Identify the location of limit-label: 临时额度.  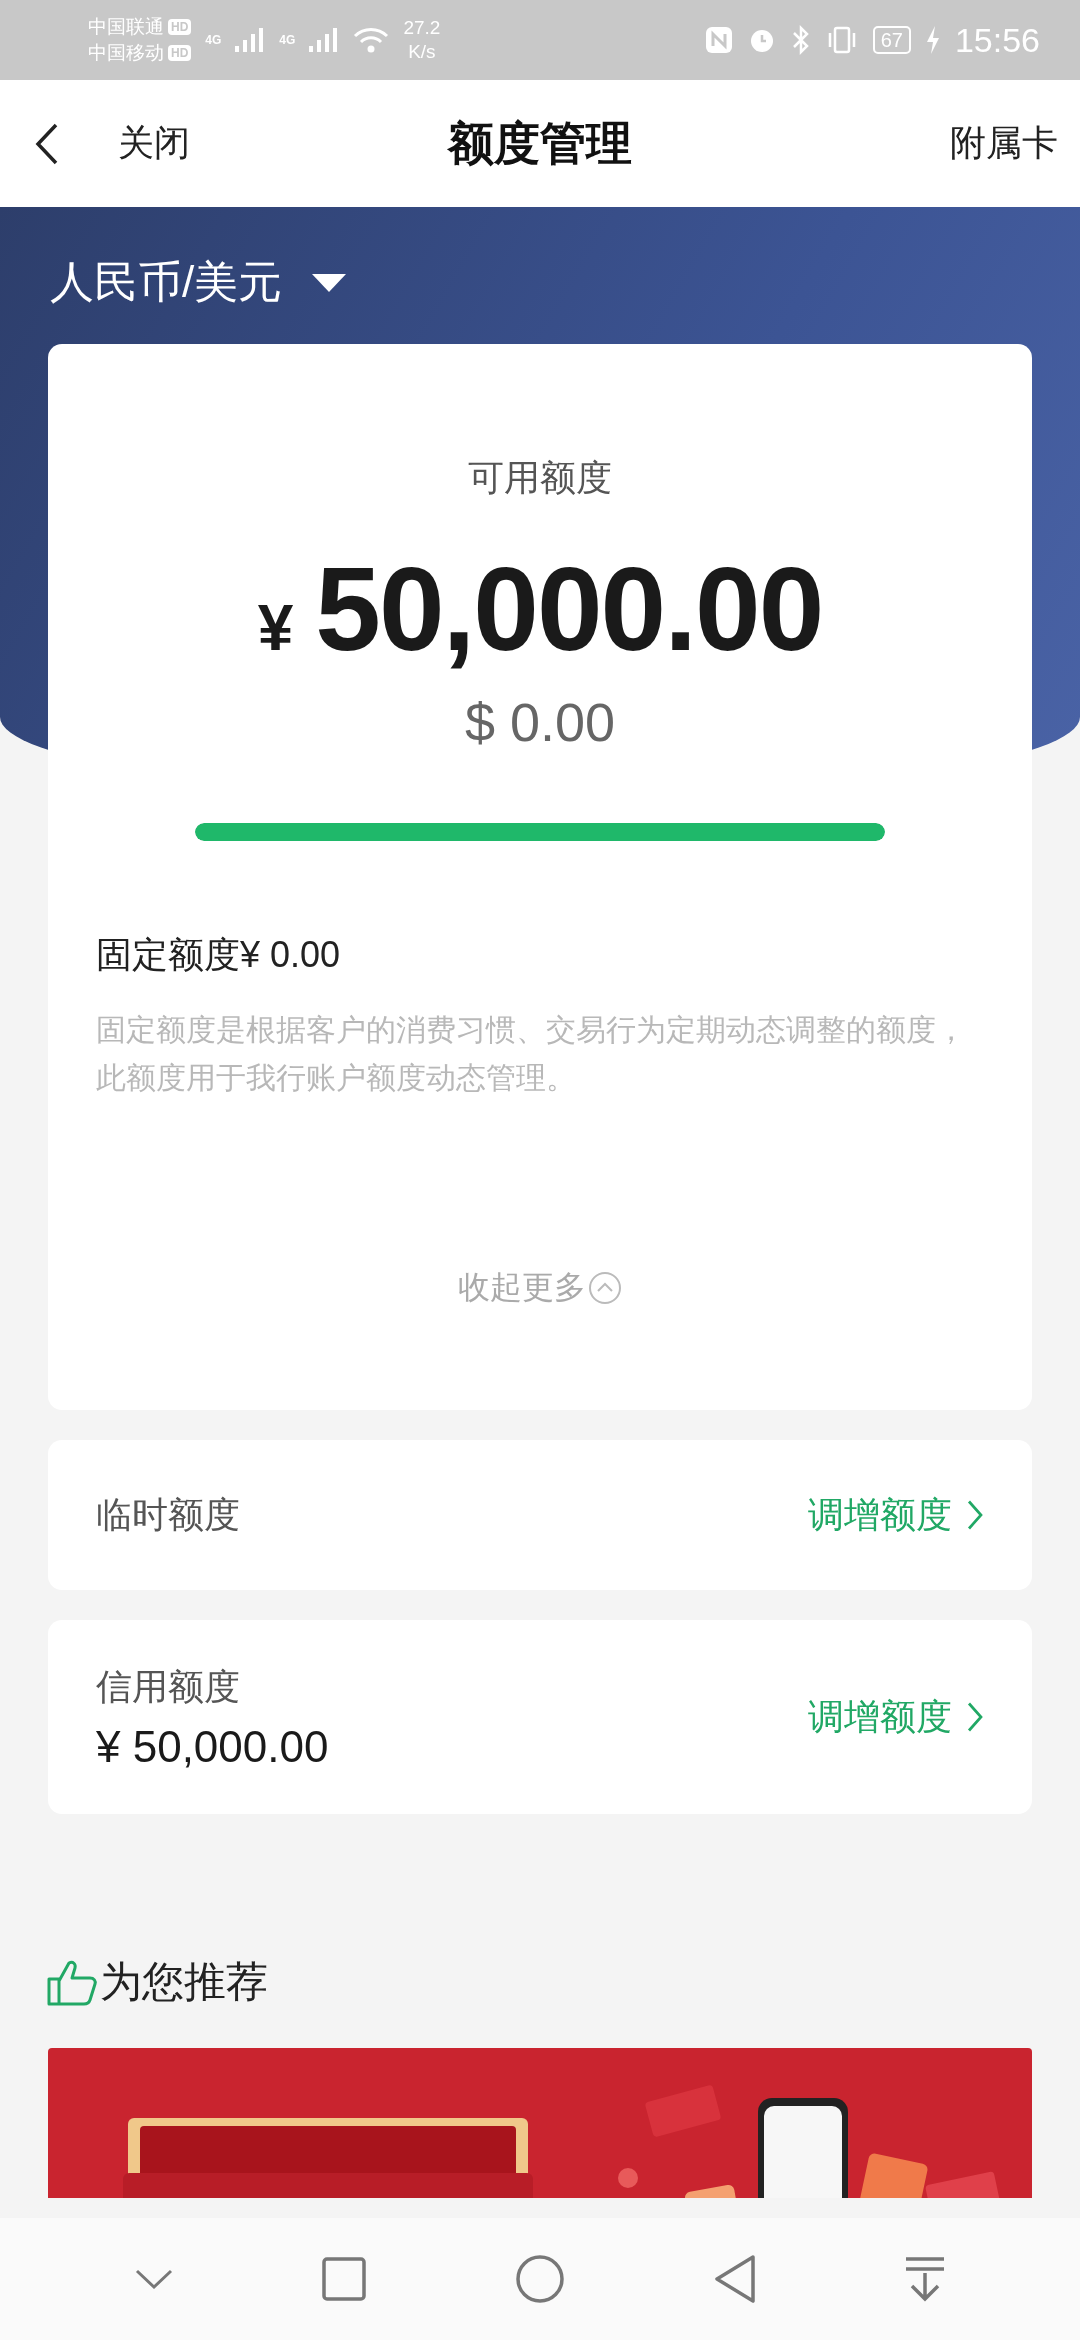
(168, 1514).